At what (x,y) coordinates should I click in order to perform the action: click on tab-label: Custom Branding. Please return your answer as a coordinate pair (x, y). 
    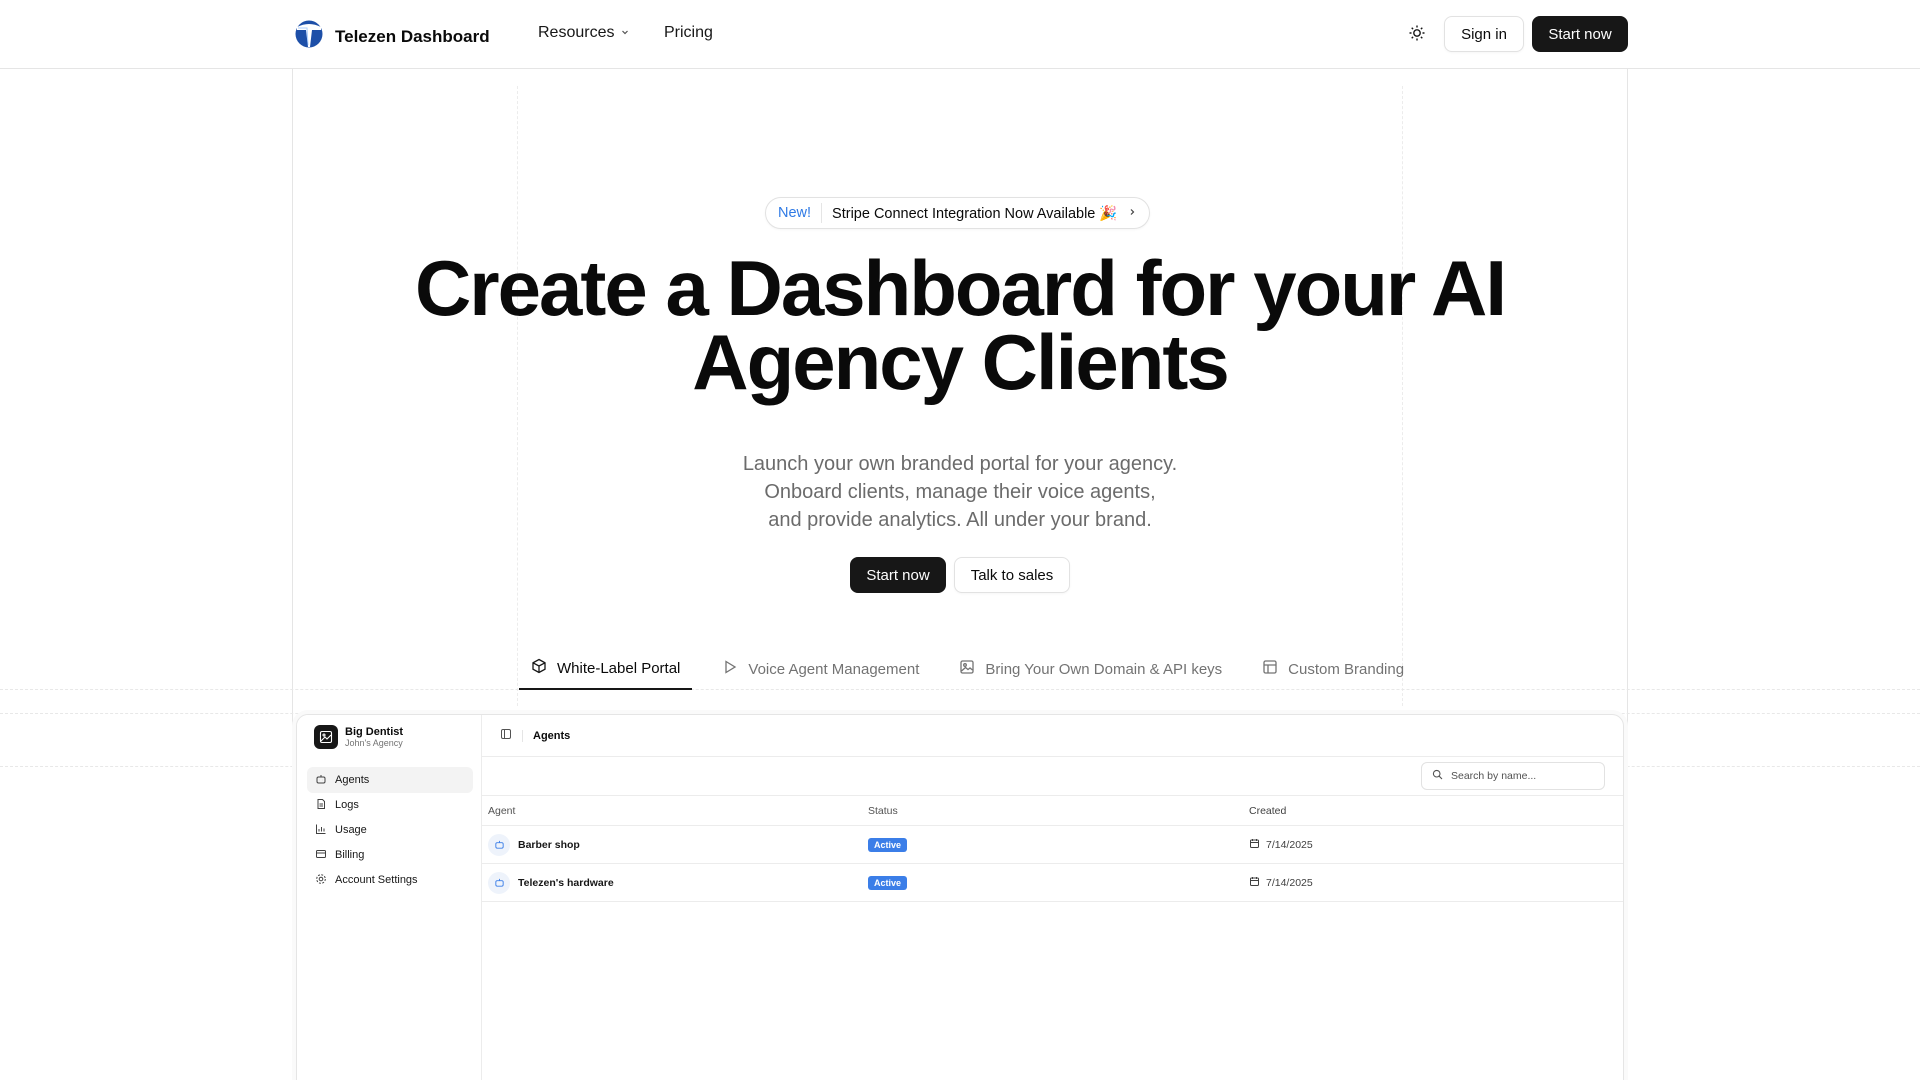
    Looking at the image, I should click on (1346, 669).